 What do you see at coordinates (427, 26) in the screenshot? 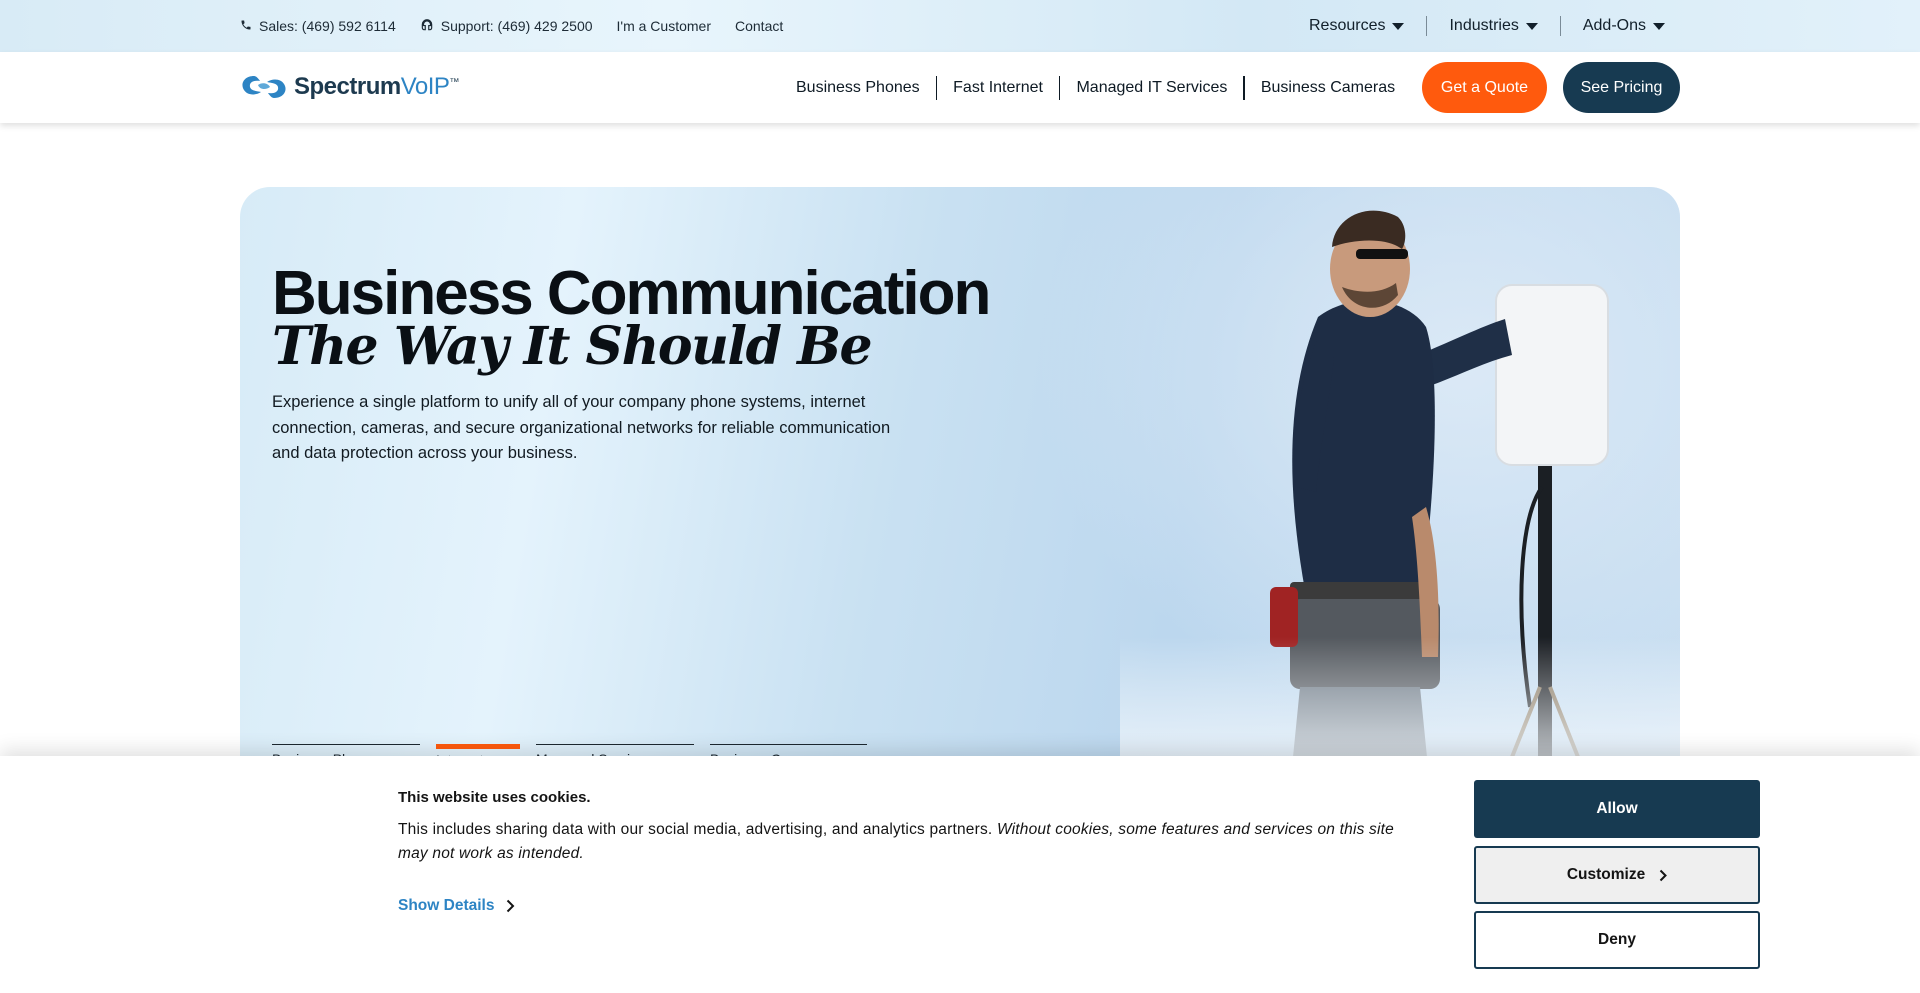
I see `headset-icon` at bounding box center [427, 26].